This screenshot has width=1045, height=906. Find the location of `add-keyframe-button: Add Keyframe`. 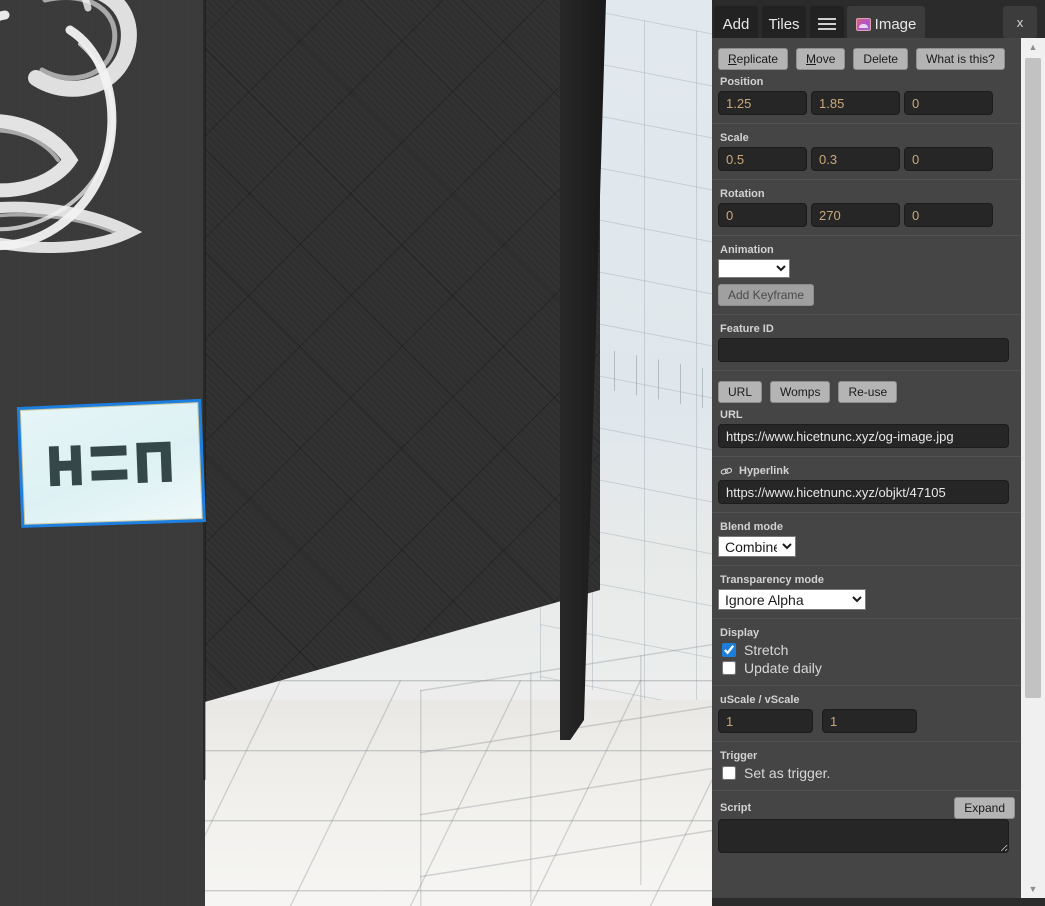

add-keyframe-button: Add Keyframe is located at coordinates (766, 295).